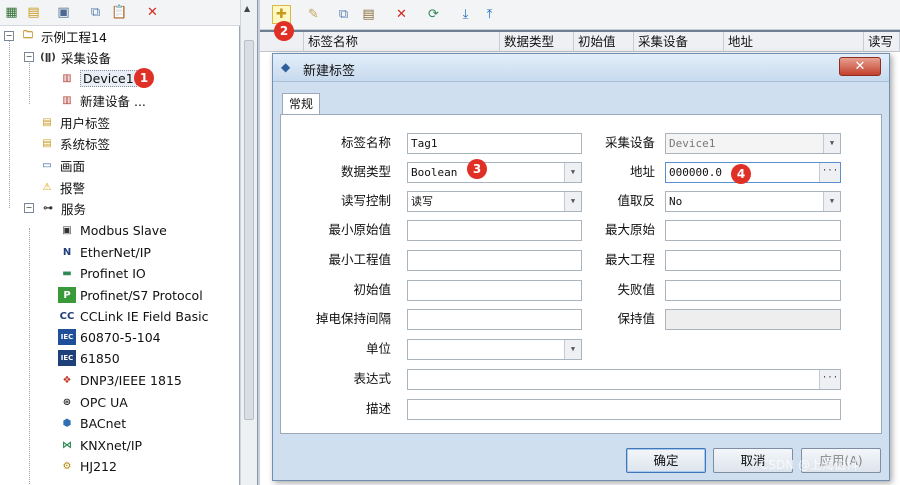  I want to click on column-tag-name: 标签名称, so click(402, 42).